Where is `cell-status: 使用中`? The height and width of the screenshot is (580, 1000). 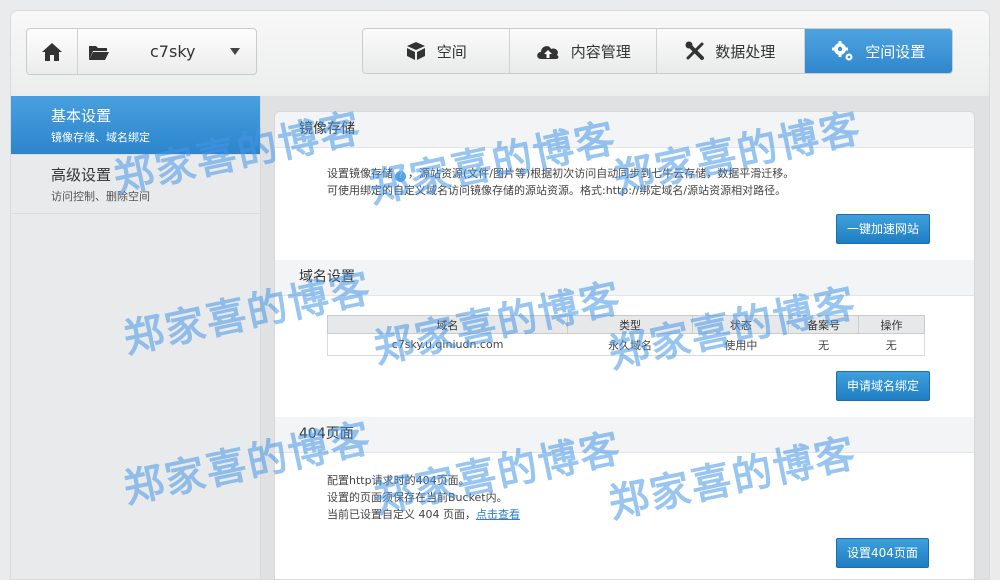 cell-status: 使用中 is located at coordinates (740, 344).